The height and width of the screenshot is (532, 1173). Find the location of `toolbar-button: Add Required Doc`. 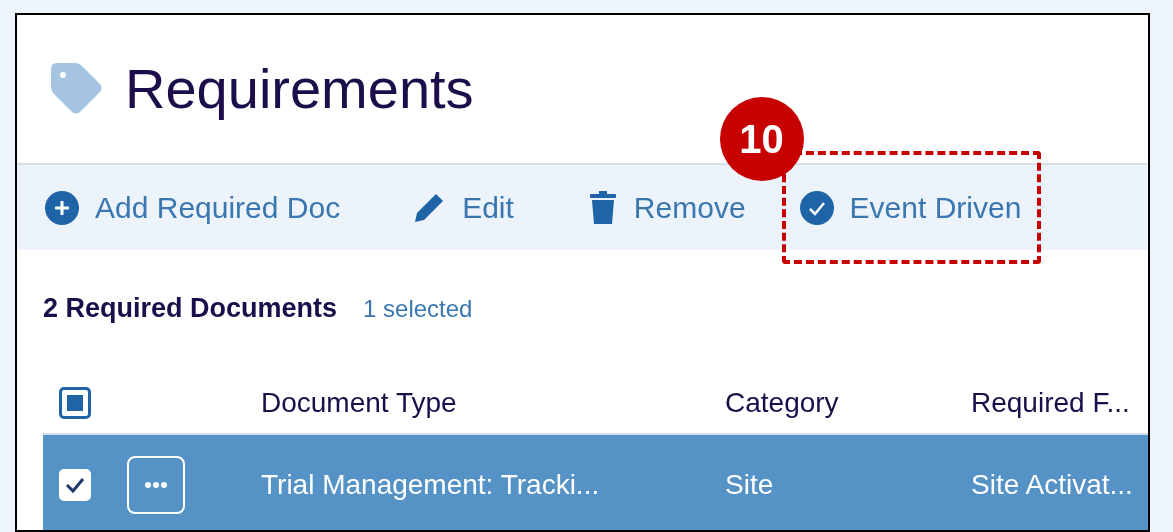

toolbar-button: Add Required Doc is located at coordinates (193, 207).